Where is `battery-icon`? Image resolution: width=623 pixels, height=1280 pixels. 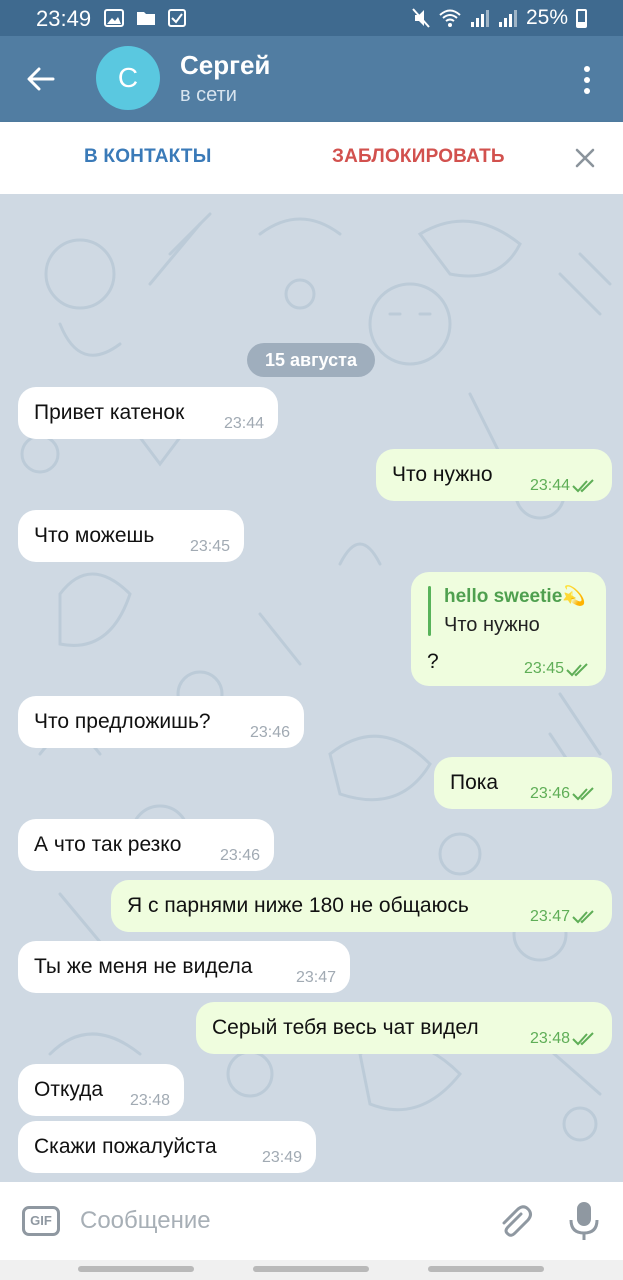 battery-icon is located at coordinates (581, 18).